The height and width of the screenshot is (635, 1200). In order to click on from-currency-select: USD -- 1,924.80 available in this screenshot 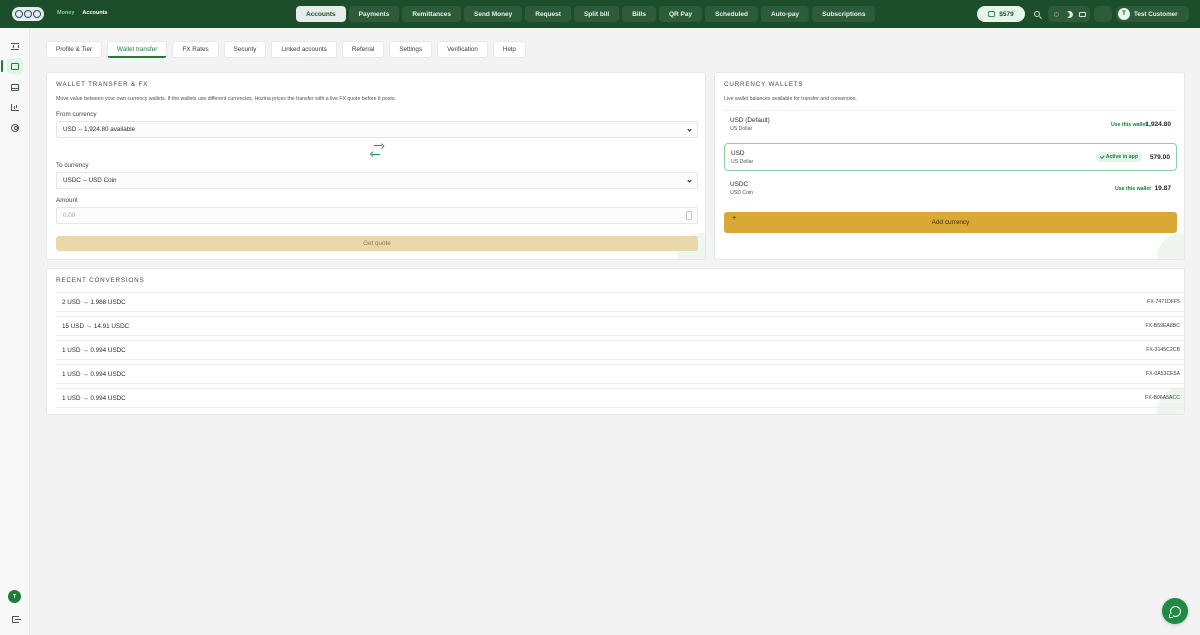, I will do `click(377, 129)`.